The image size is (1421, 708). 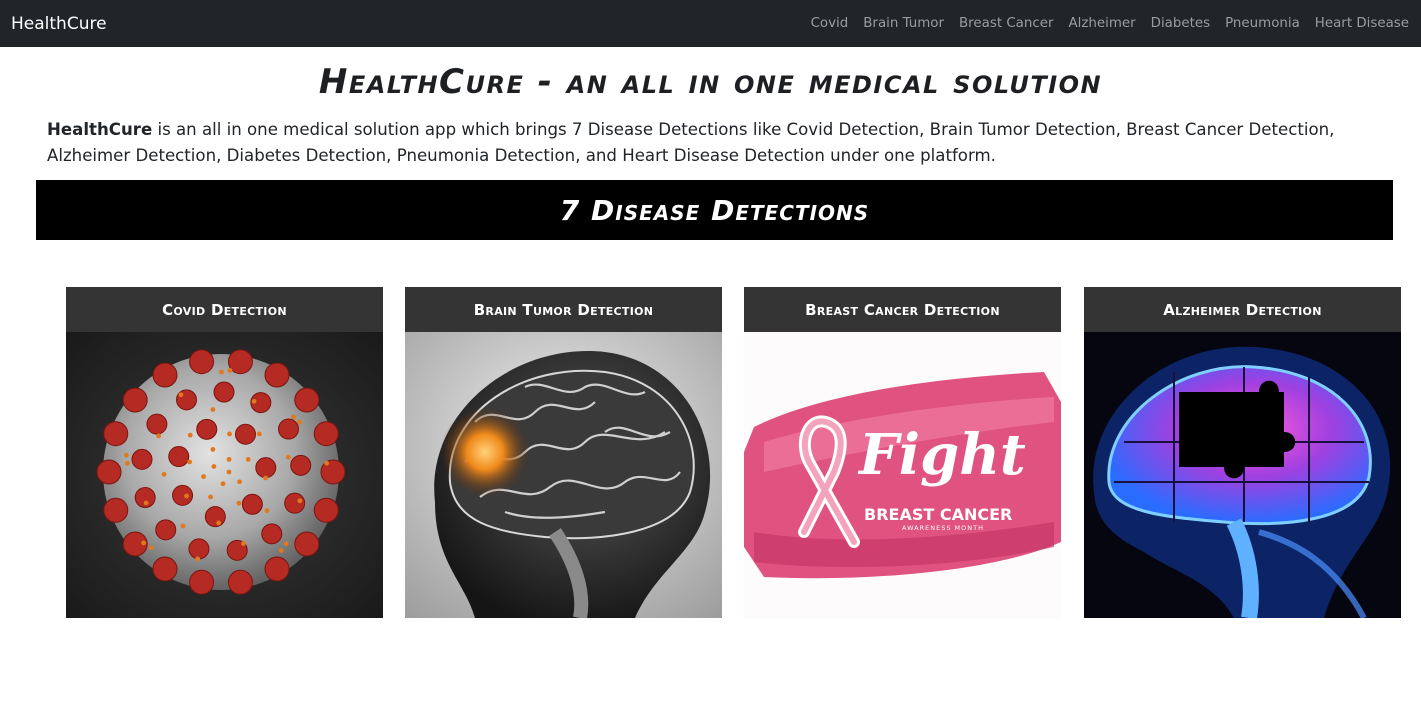 What do you see at coordinates (941, 455) in the screenshot?
I see `fight-text: Fight` at bounding box center [941, 455].